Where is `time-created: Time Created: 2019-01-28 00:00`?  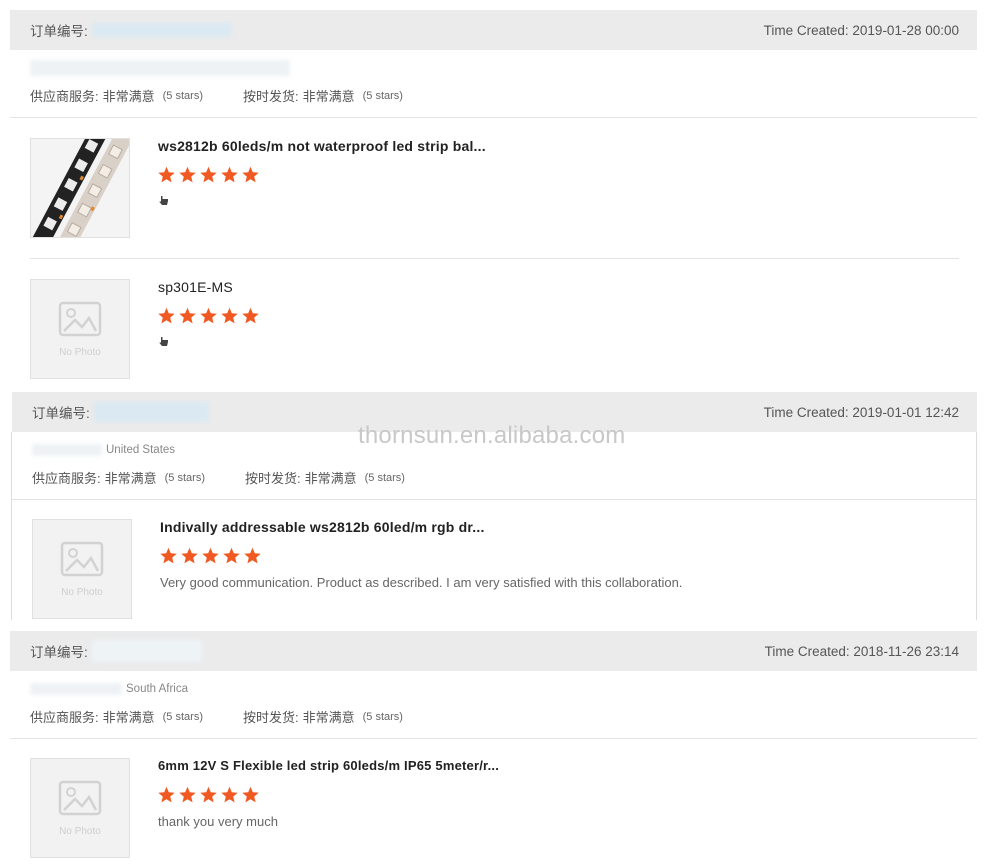
time-created: Time Created: 2019-01-28 00:00 is located at coordinates (861, 30).